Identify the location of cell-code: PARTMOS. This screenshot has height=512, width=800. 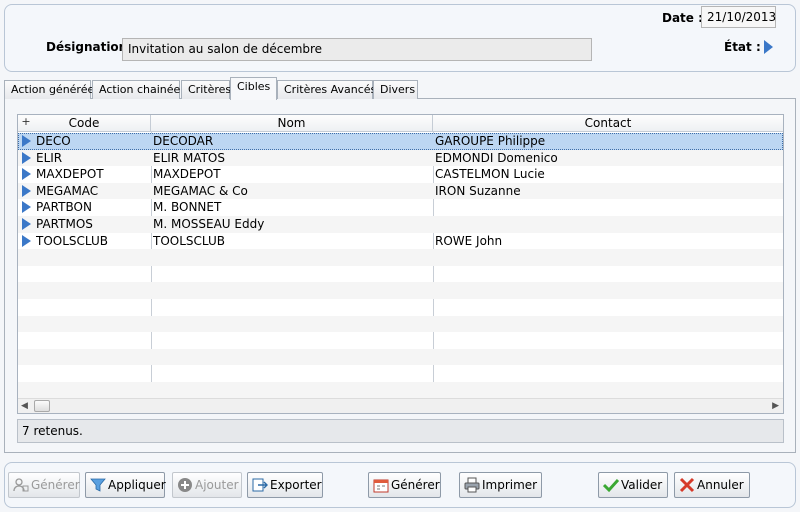
(64, 224).